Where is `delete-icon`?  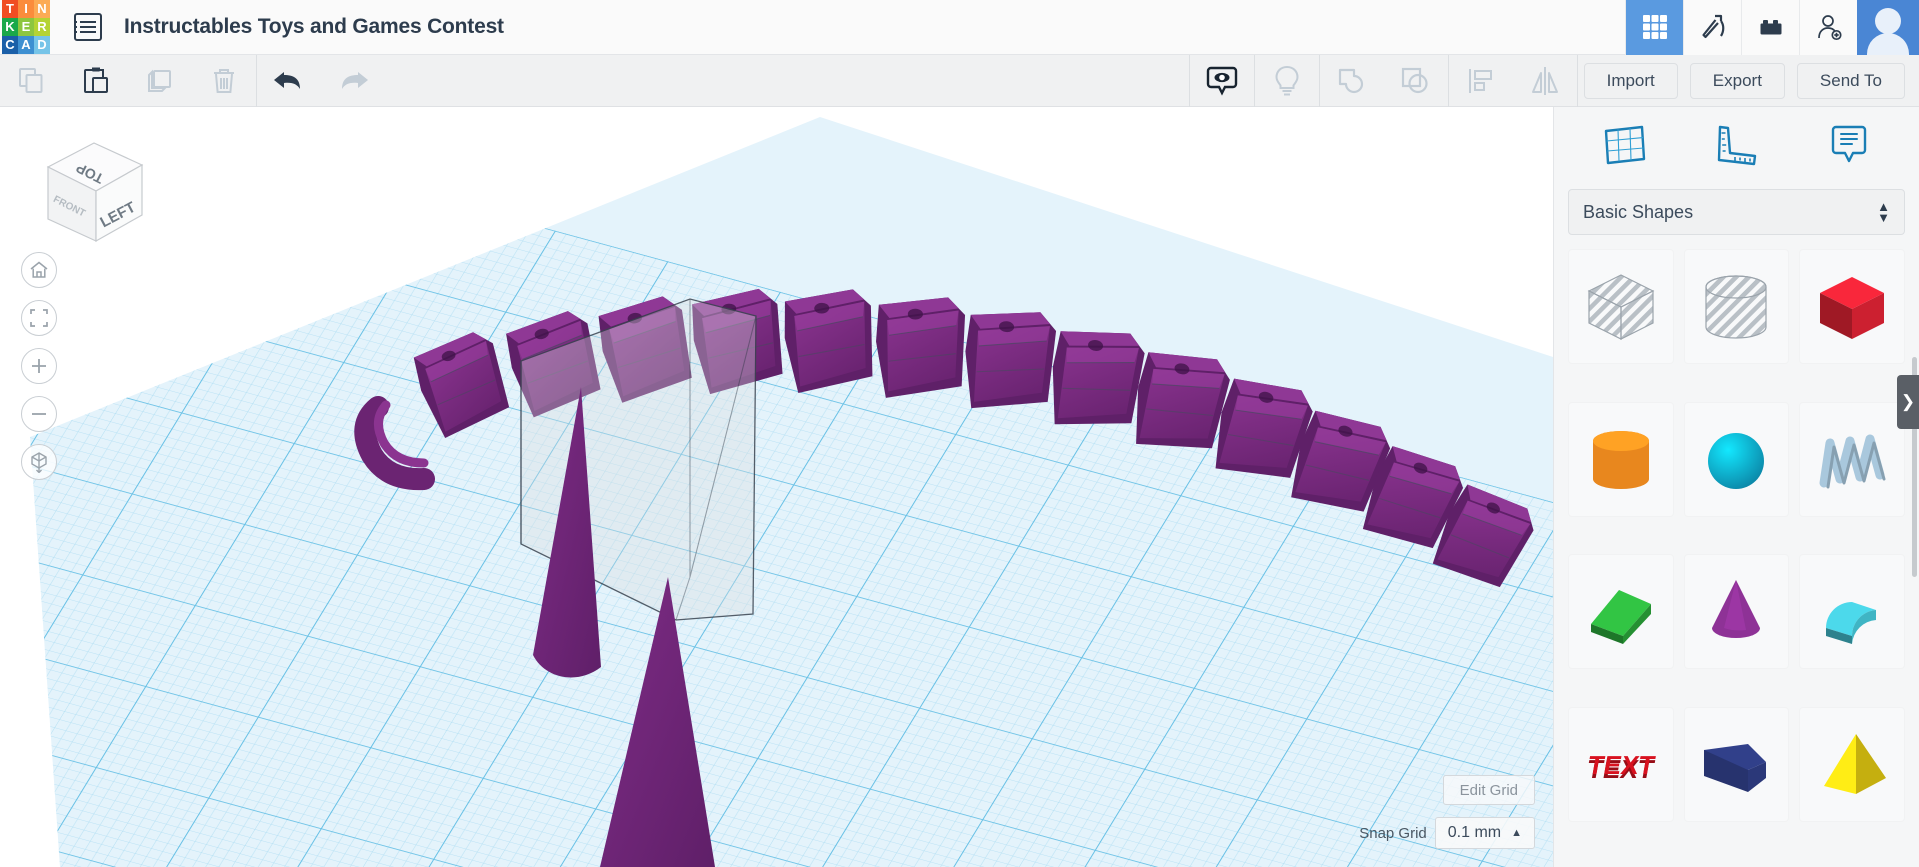
delete-icon is located at coordinates (224, 81).